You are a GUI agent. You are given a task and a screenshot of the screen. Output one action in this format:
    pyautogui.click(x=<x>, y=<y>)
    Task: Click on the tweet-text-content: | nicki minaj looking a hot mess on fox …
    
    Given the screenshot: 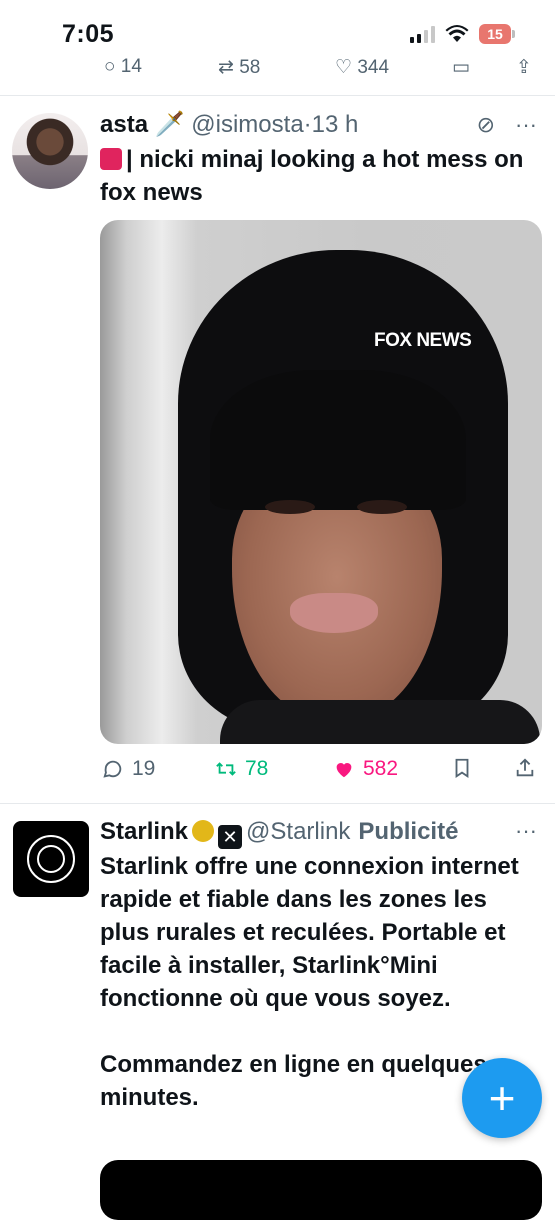 What is the action you would take?
    pyautogui.click(x=312, y=176)
    